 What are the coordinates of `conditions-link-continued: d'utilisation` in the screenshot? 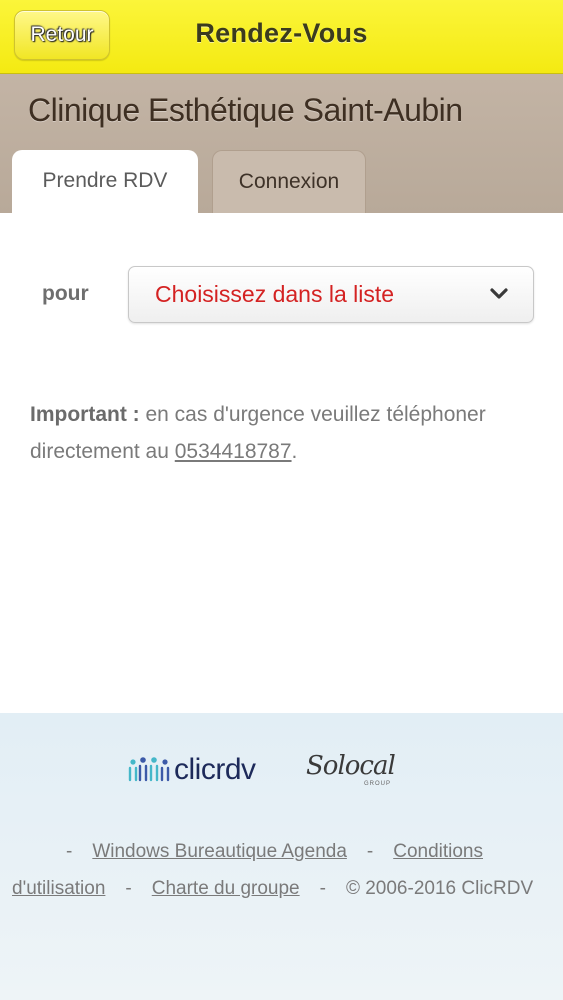 It's located at (58, 888).